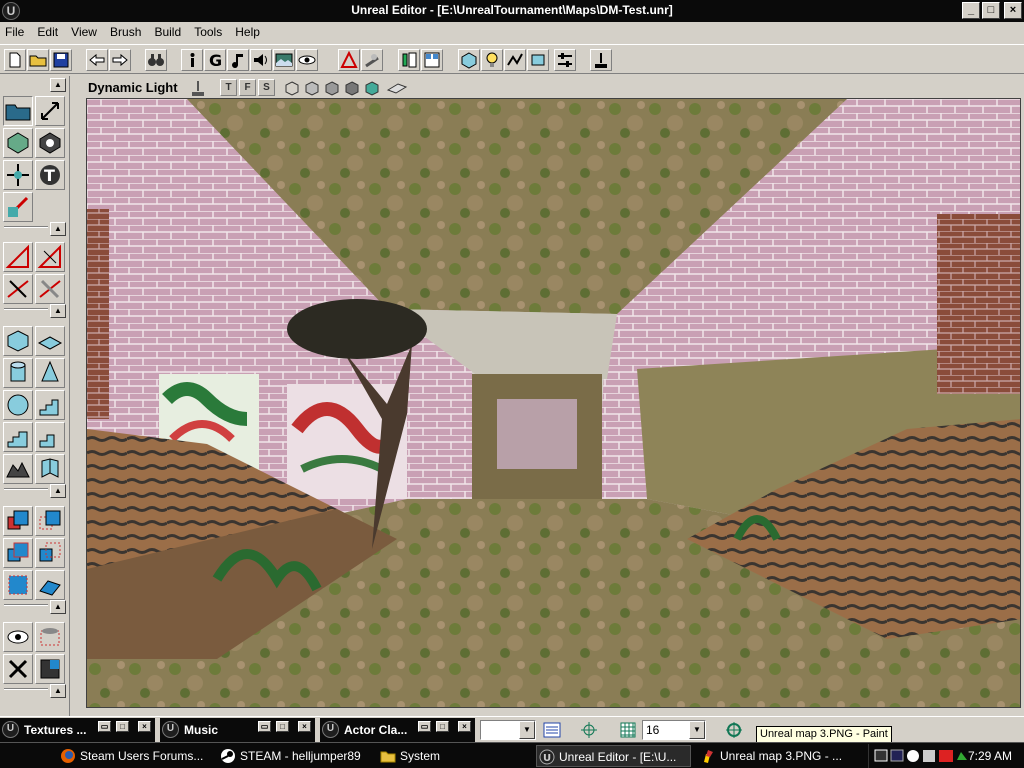 The width and height of the screenshot is (1024, 768). What do you see at coordinates (104, 726) in the screenshot?
I see `textures-restore-button: ▭` at bounding box center [104, 726].